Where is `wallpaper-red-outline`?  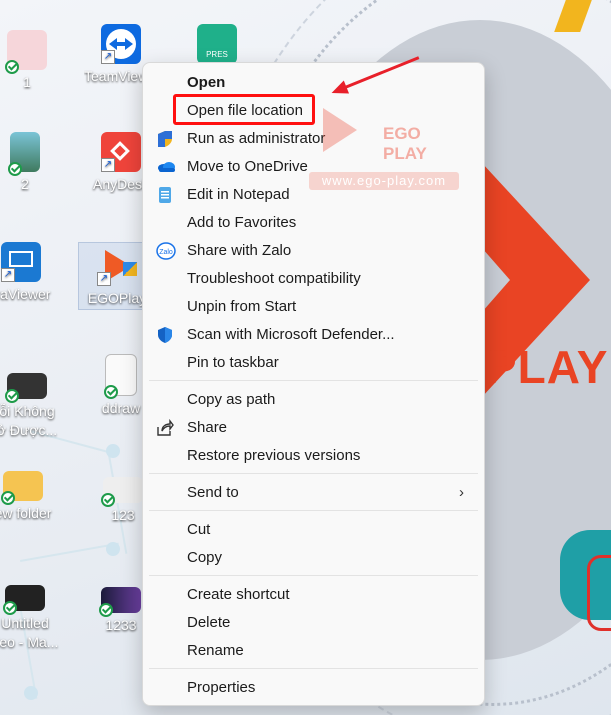 wallpaper-red-outline is located at coordinates (599, 593).